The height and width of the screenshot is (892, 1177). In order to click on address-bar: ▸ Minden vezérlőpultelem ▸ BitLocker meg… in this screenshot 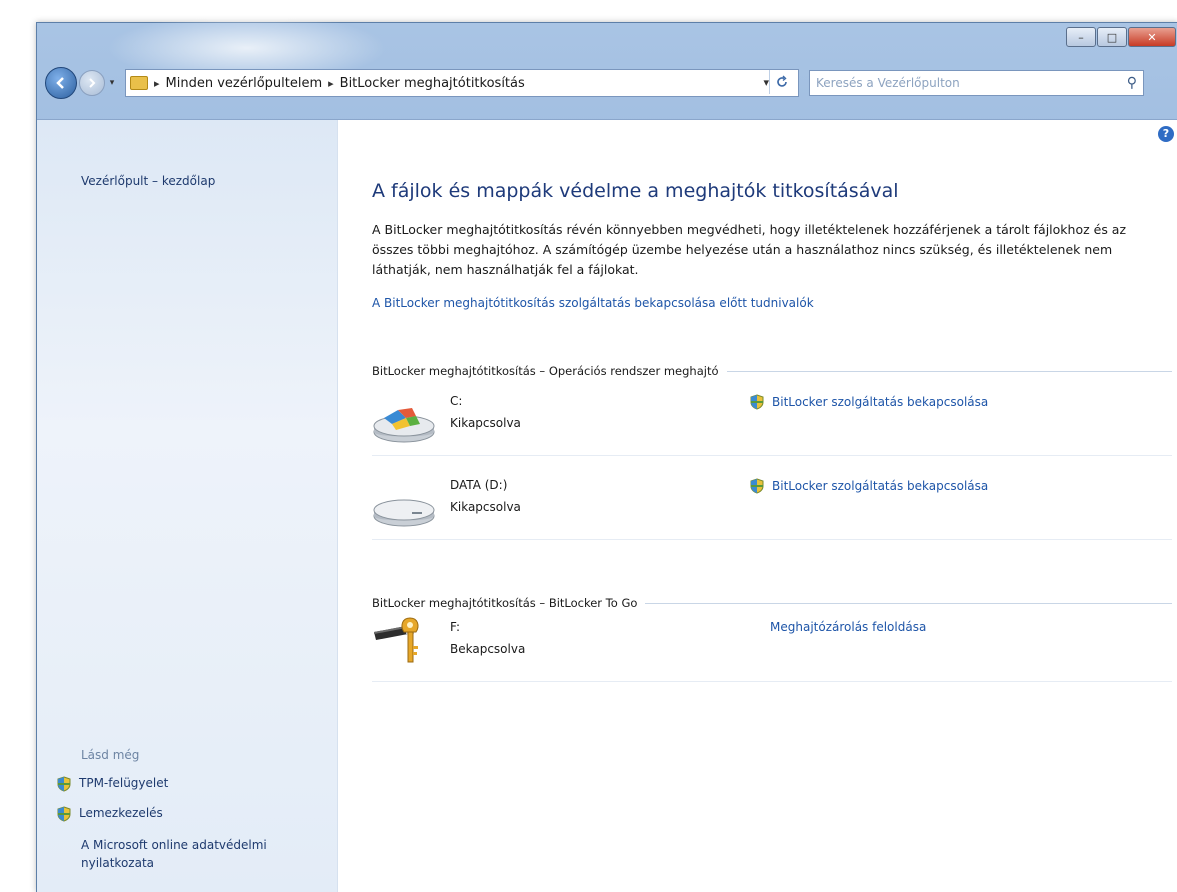, I will do `click(462, 83)`.